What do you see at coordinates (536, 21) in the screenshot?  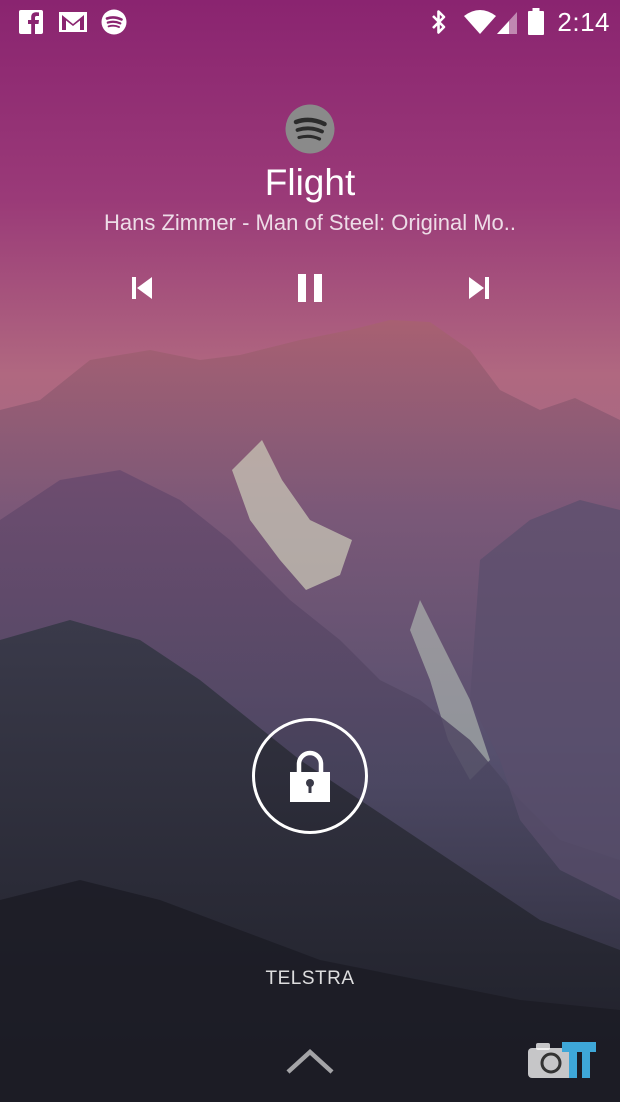 I see `battery-icon` at bounding box center [536, 21].